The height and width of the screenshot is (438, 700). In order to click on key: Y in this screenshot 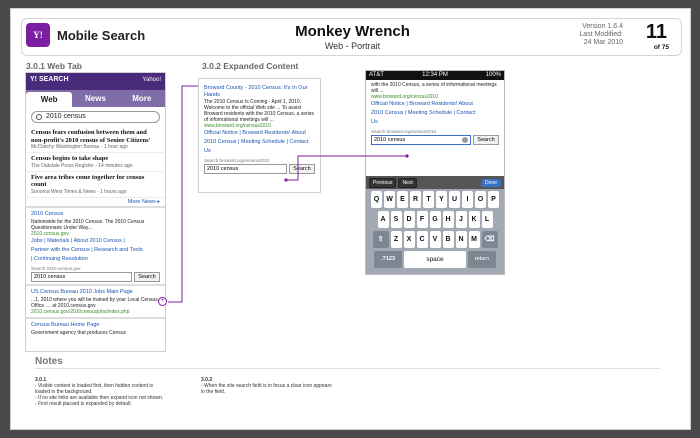, I will do `click(441, 199)`.